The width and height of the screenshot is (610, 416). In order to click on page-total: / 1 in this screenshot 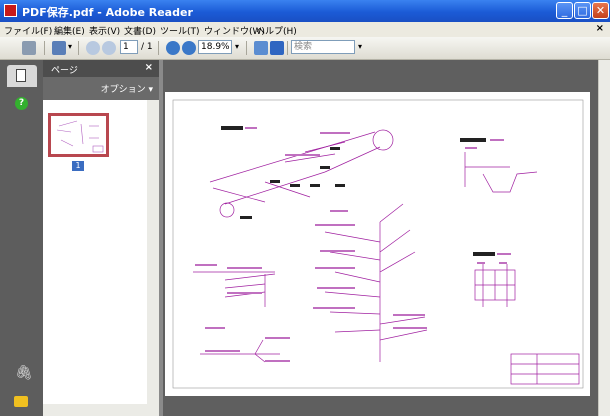, I will do `click(147, 47)`.